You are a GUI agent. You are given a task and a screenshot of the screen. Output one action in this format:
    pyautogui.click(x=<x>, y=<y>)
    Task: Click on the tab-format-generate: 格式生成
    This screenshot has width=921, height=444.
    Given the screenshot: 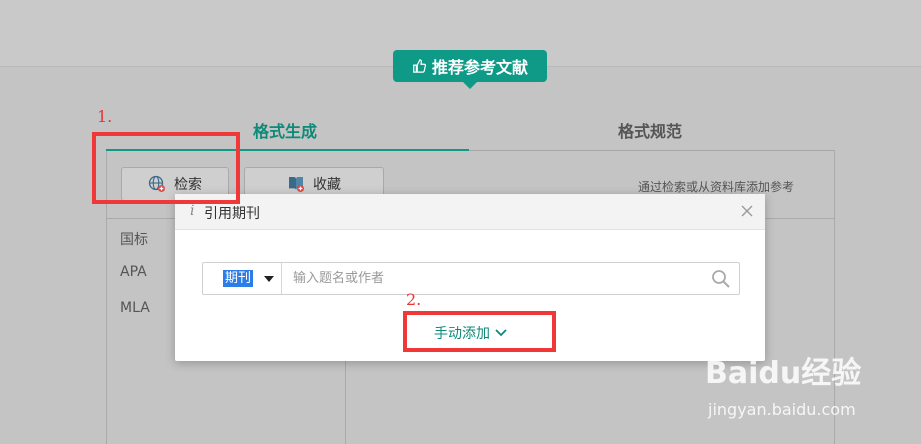 What is the action you would take?
    pyautogui.click(x=285, y=130)
    